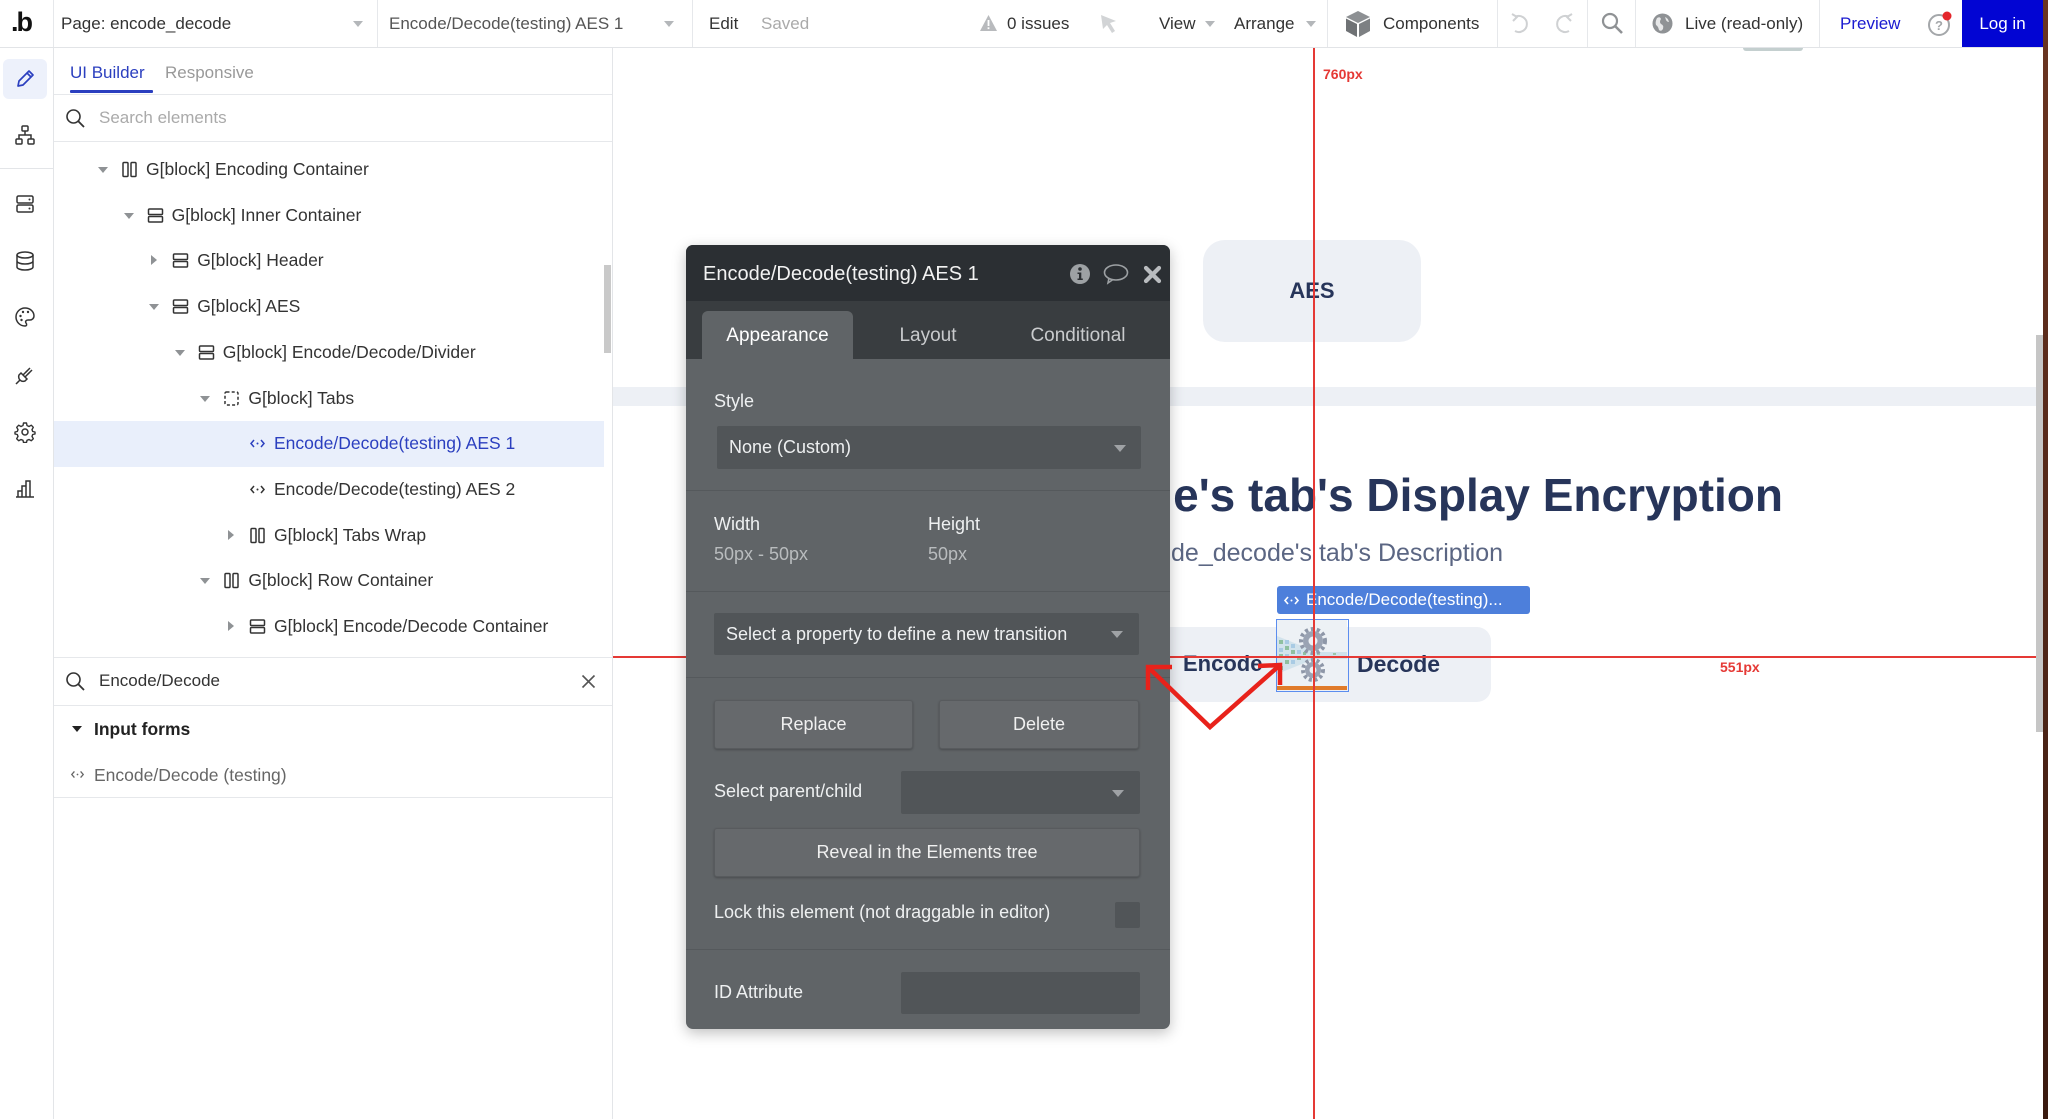  I want to click on tree-item-label: G[block] Encoding Container, so click(257, 169).